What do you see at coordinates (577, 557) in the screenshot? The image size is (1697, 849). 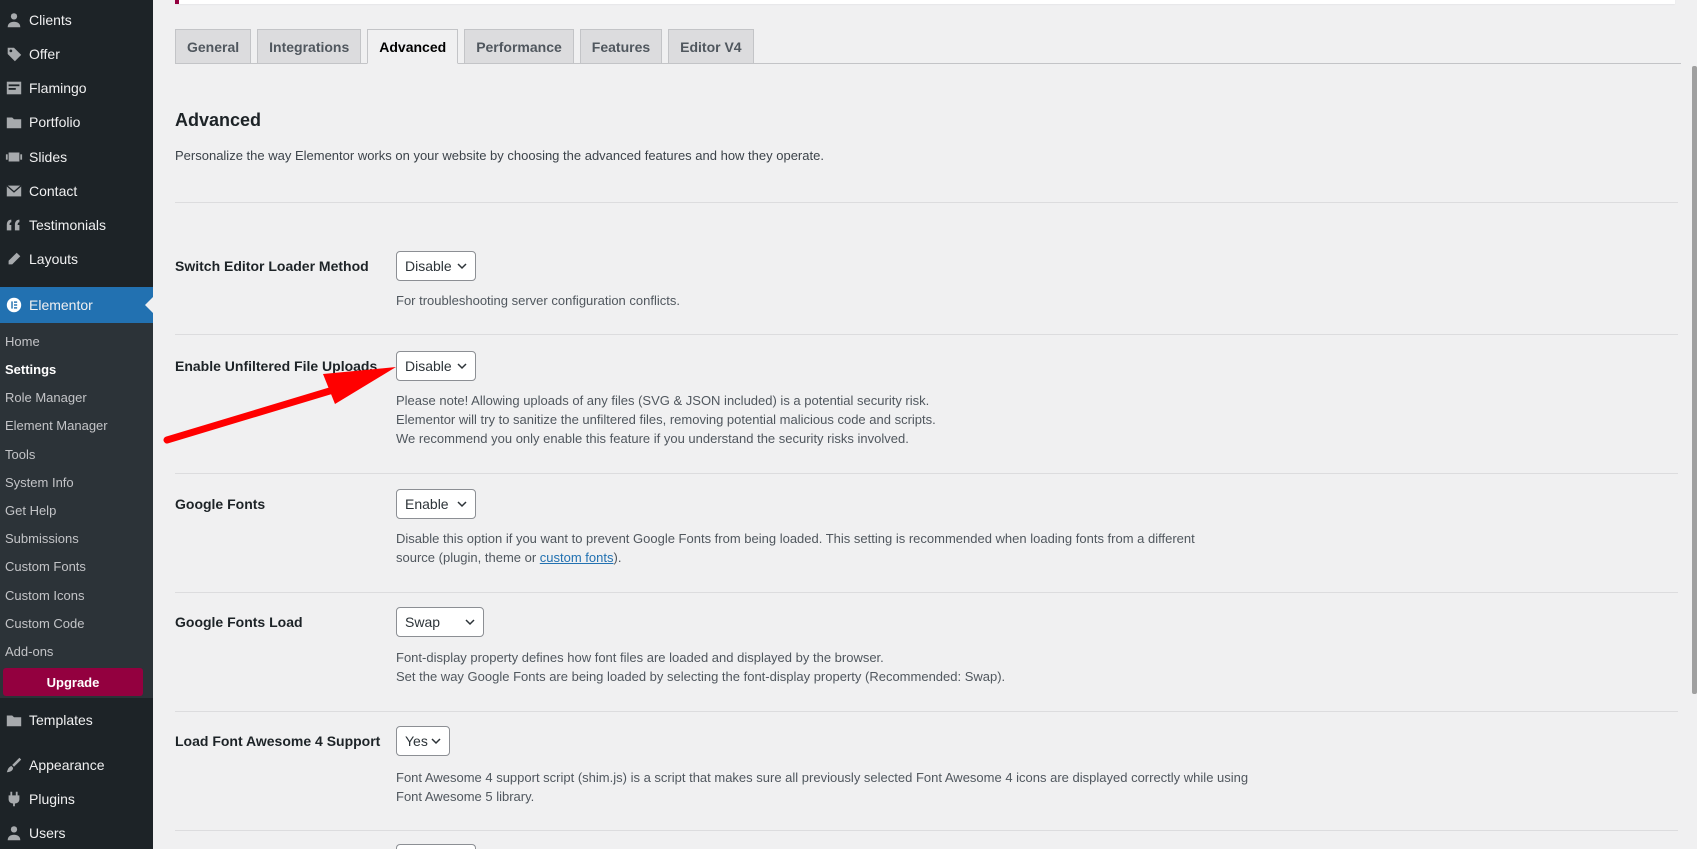 I see `custom-fonts-link: custom fonts` at bounding box center [577, 557].